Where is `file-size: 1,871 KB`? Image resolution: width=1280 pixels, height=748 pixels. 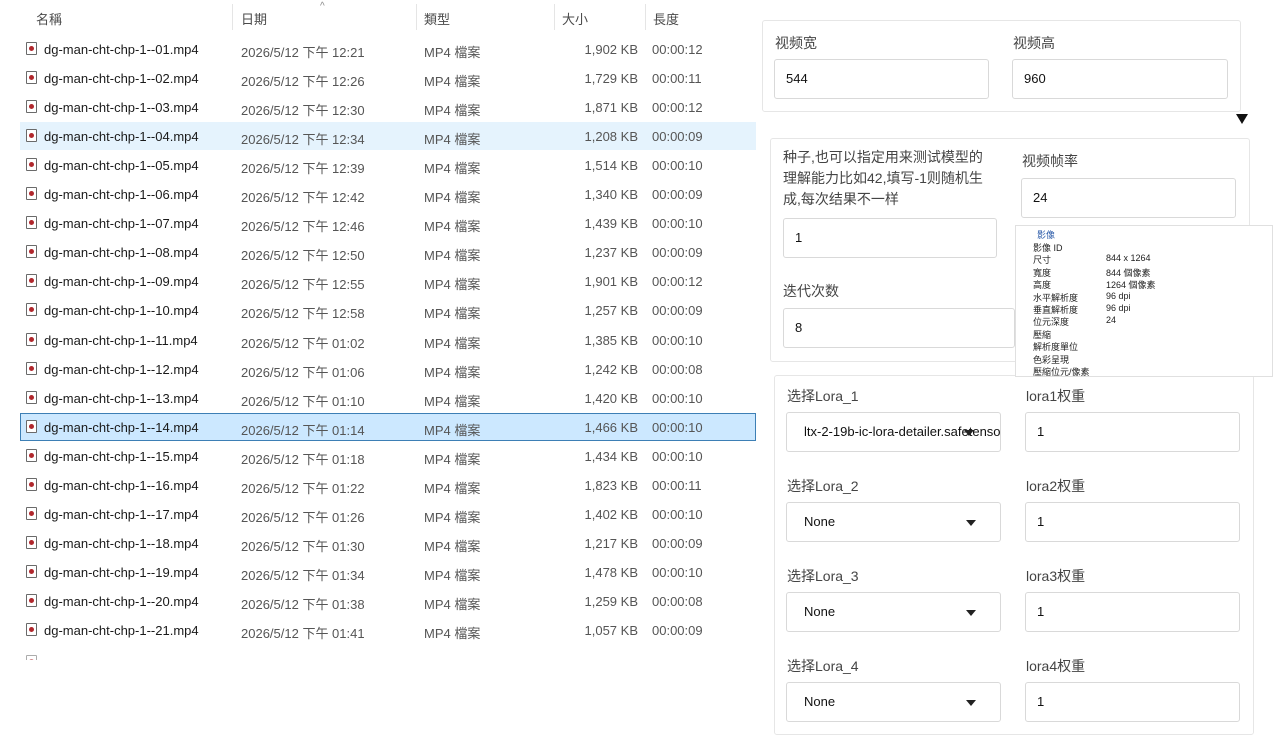
file-size: 1,871 KB is located at coordinates (611, 108).